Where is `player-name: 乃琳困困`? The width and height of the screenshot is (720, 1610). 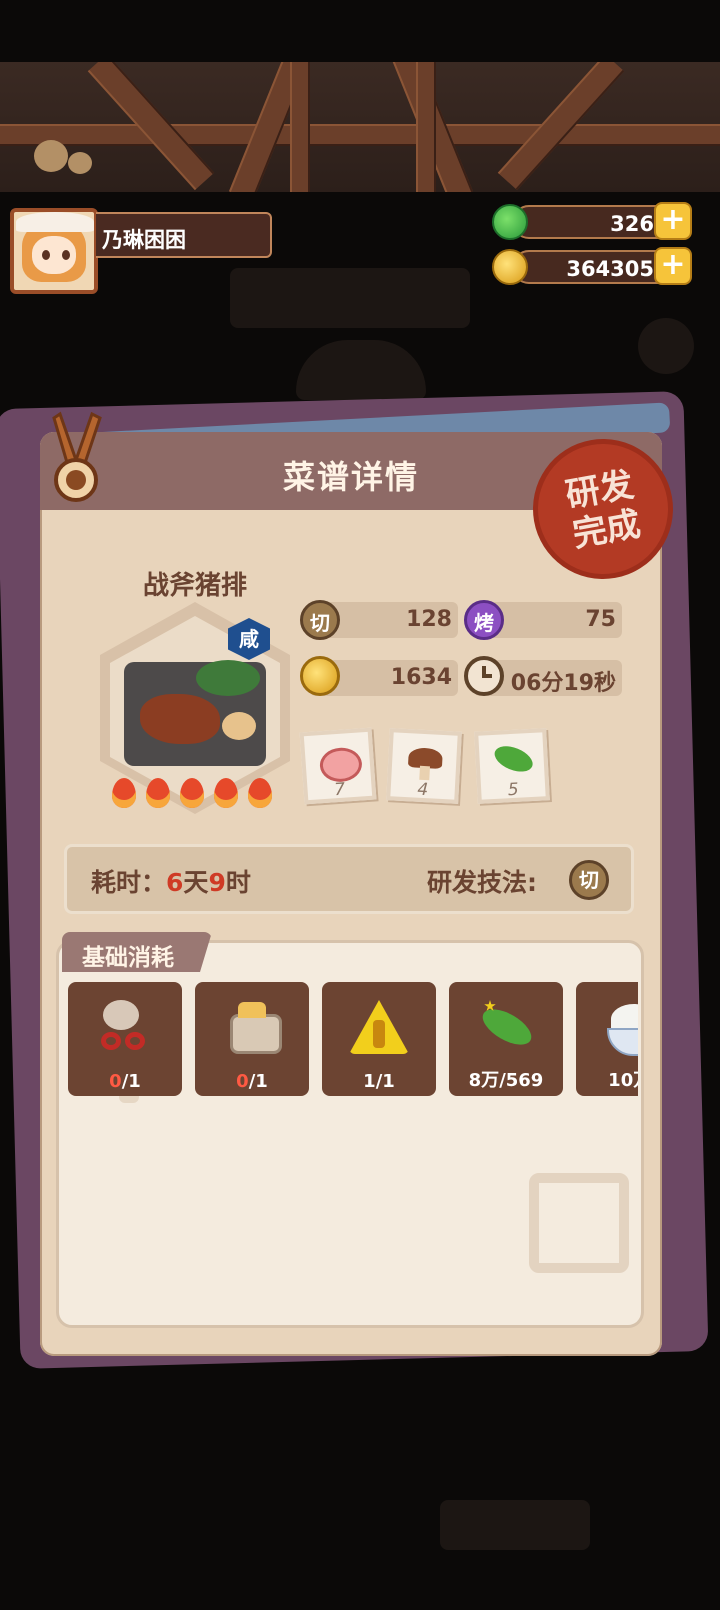 player-name: 乃琳困困 is located at coordinates (144, 240).